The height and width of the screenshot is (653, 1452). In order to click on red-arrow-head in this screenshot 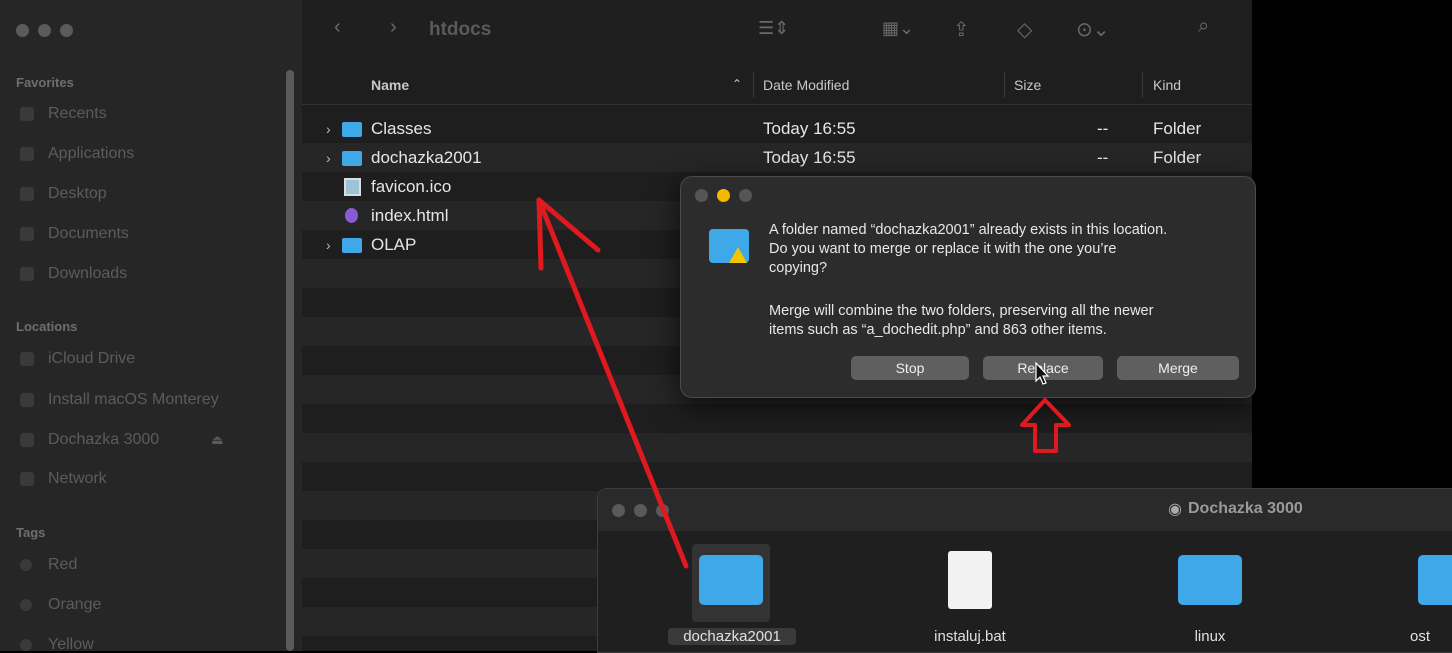, I will do `click(568, 234)`.